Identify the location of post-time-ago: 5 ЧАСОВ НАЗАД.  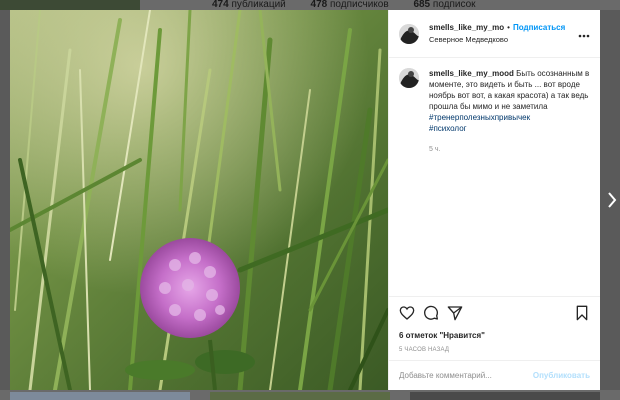
(424, 350).